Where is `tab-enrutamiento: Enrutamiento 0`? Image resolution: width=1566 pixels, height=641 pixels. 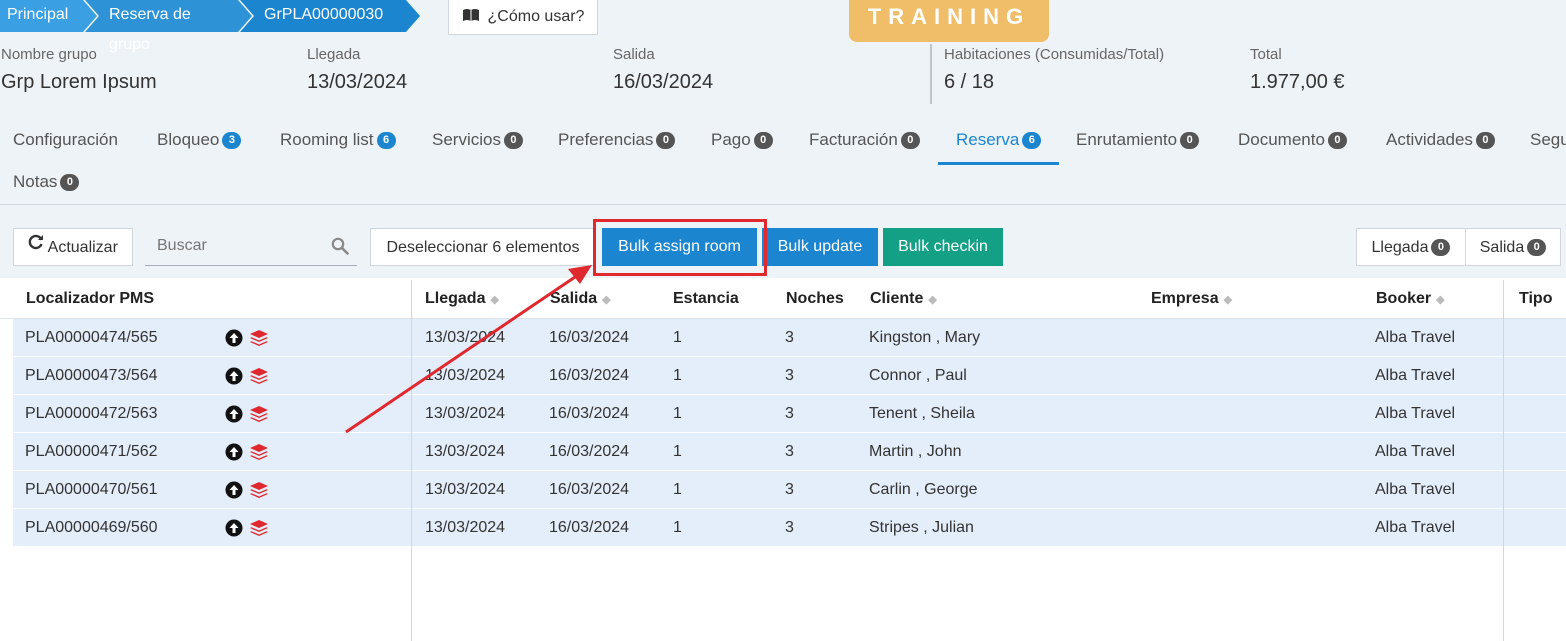
tab-enrutamiento: Enrutamiento 0 is located at coordinates (1138, 140).